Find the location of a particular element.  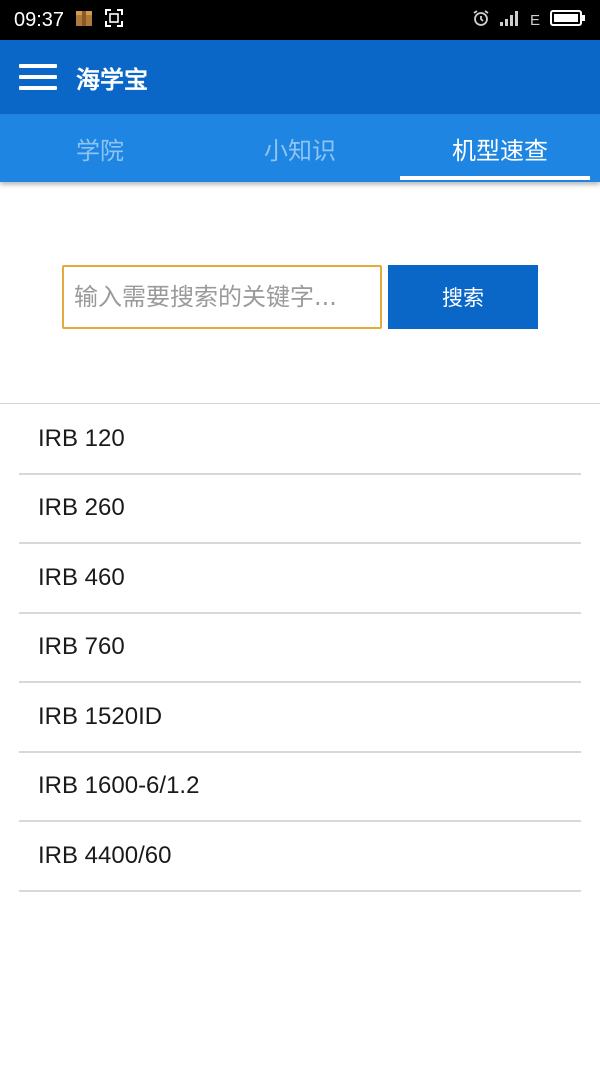

list-item-irb-1520id: IRB 1520ID is located at coordinates (300, 718).